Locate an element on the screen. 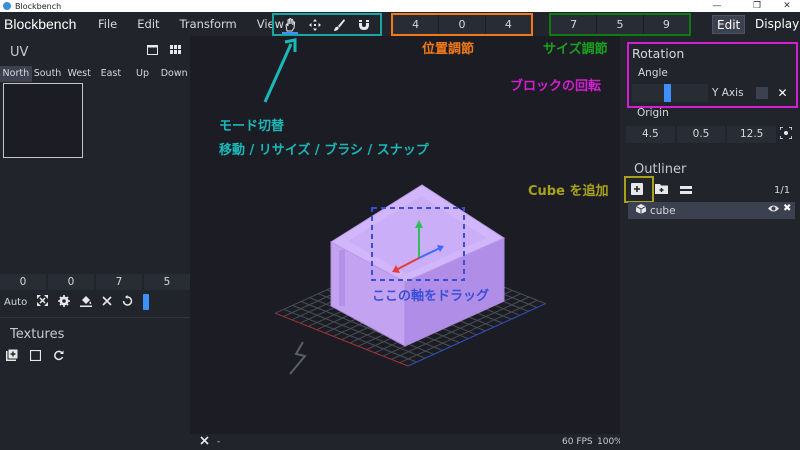 This screenshot has width=800, height=450. origin-label: Origin is located at coordinates (653, 113).